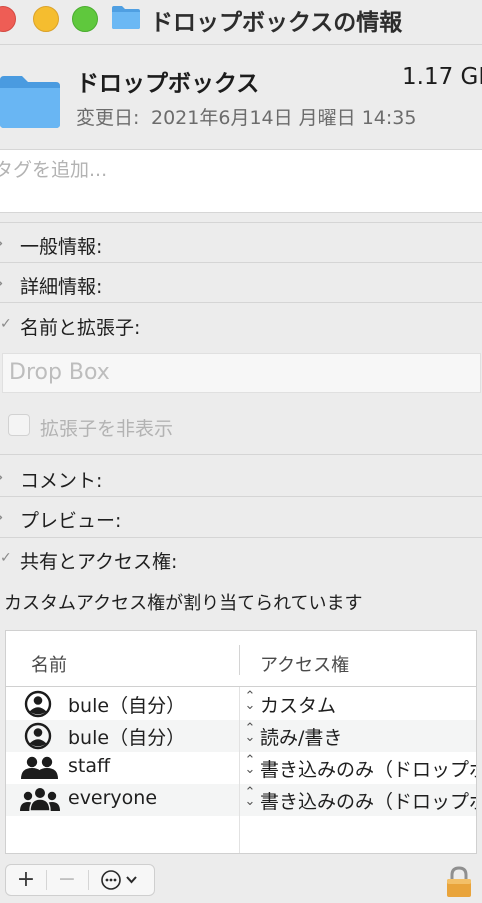 The height and width of the screenshot is (903, 482). Describe the element at coordinates (241, 244) in the screenshot. I see `section-general: › 一般情報:` at that location.